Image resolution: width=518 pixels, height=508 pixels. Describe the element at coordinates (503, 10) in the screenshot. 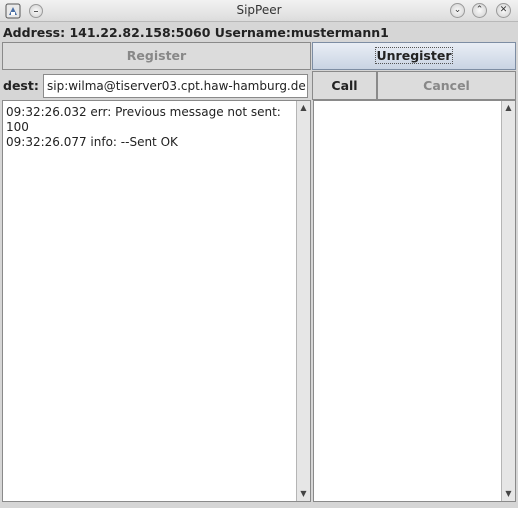

I see `close-icon: ✕` at that location.